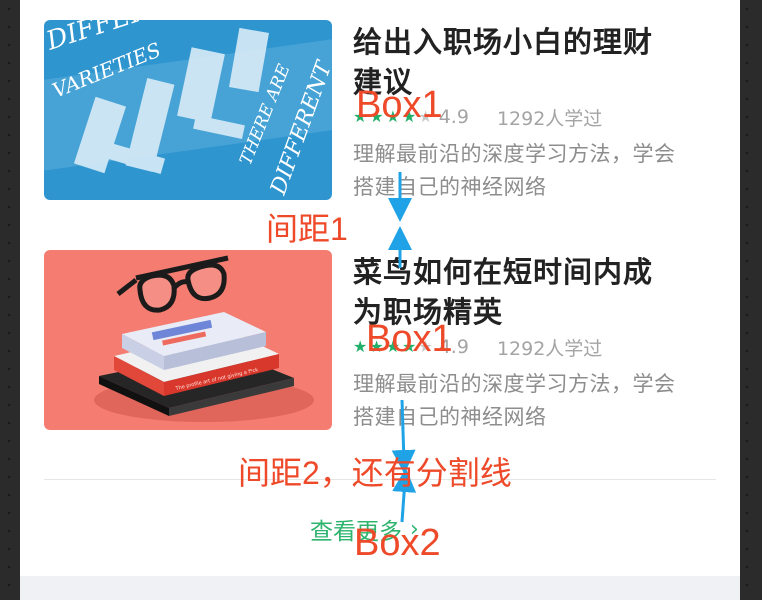 The width and height of the screenshot is (762, 600). I want to click on annotation-box2: Box2, so click(397, 543).